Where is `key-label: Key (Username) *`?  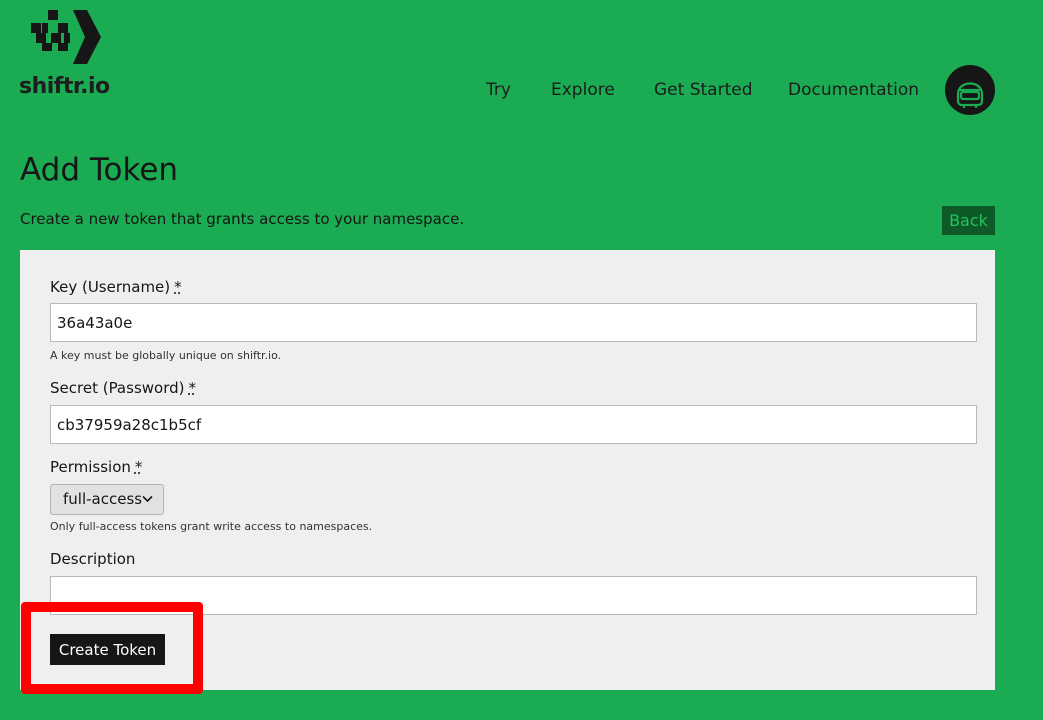 key-label: Key (Username) * is located at coordinates (116, 287).